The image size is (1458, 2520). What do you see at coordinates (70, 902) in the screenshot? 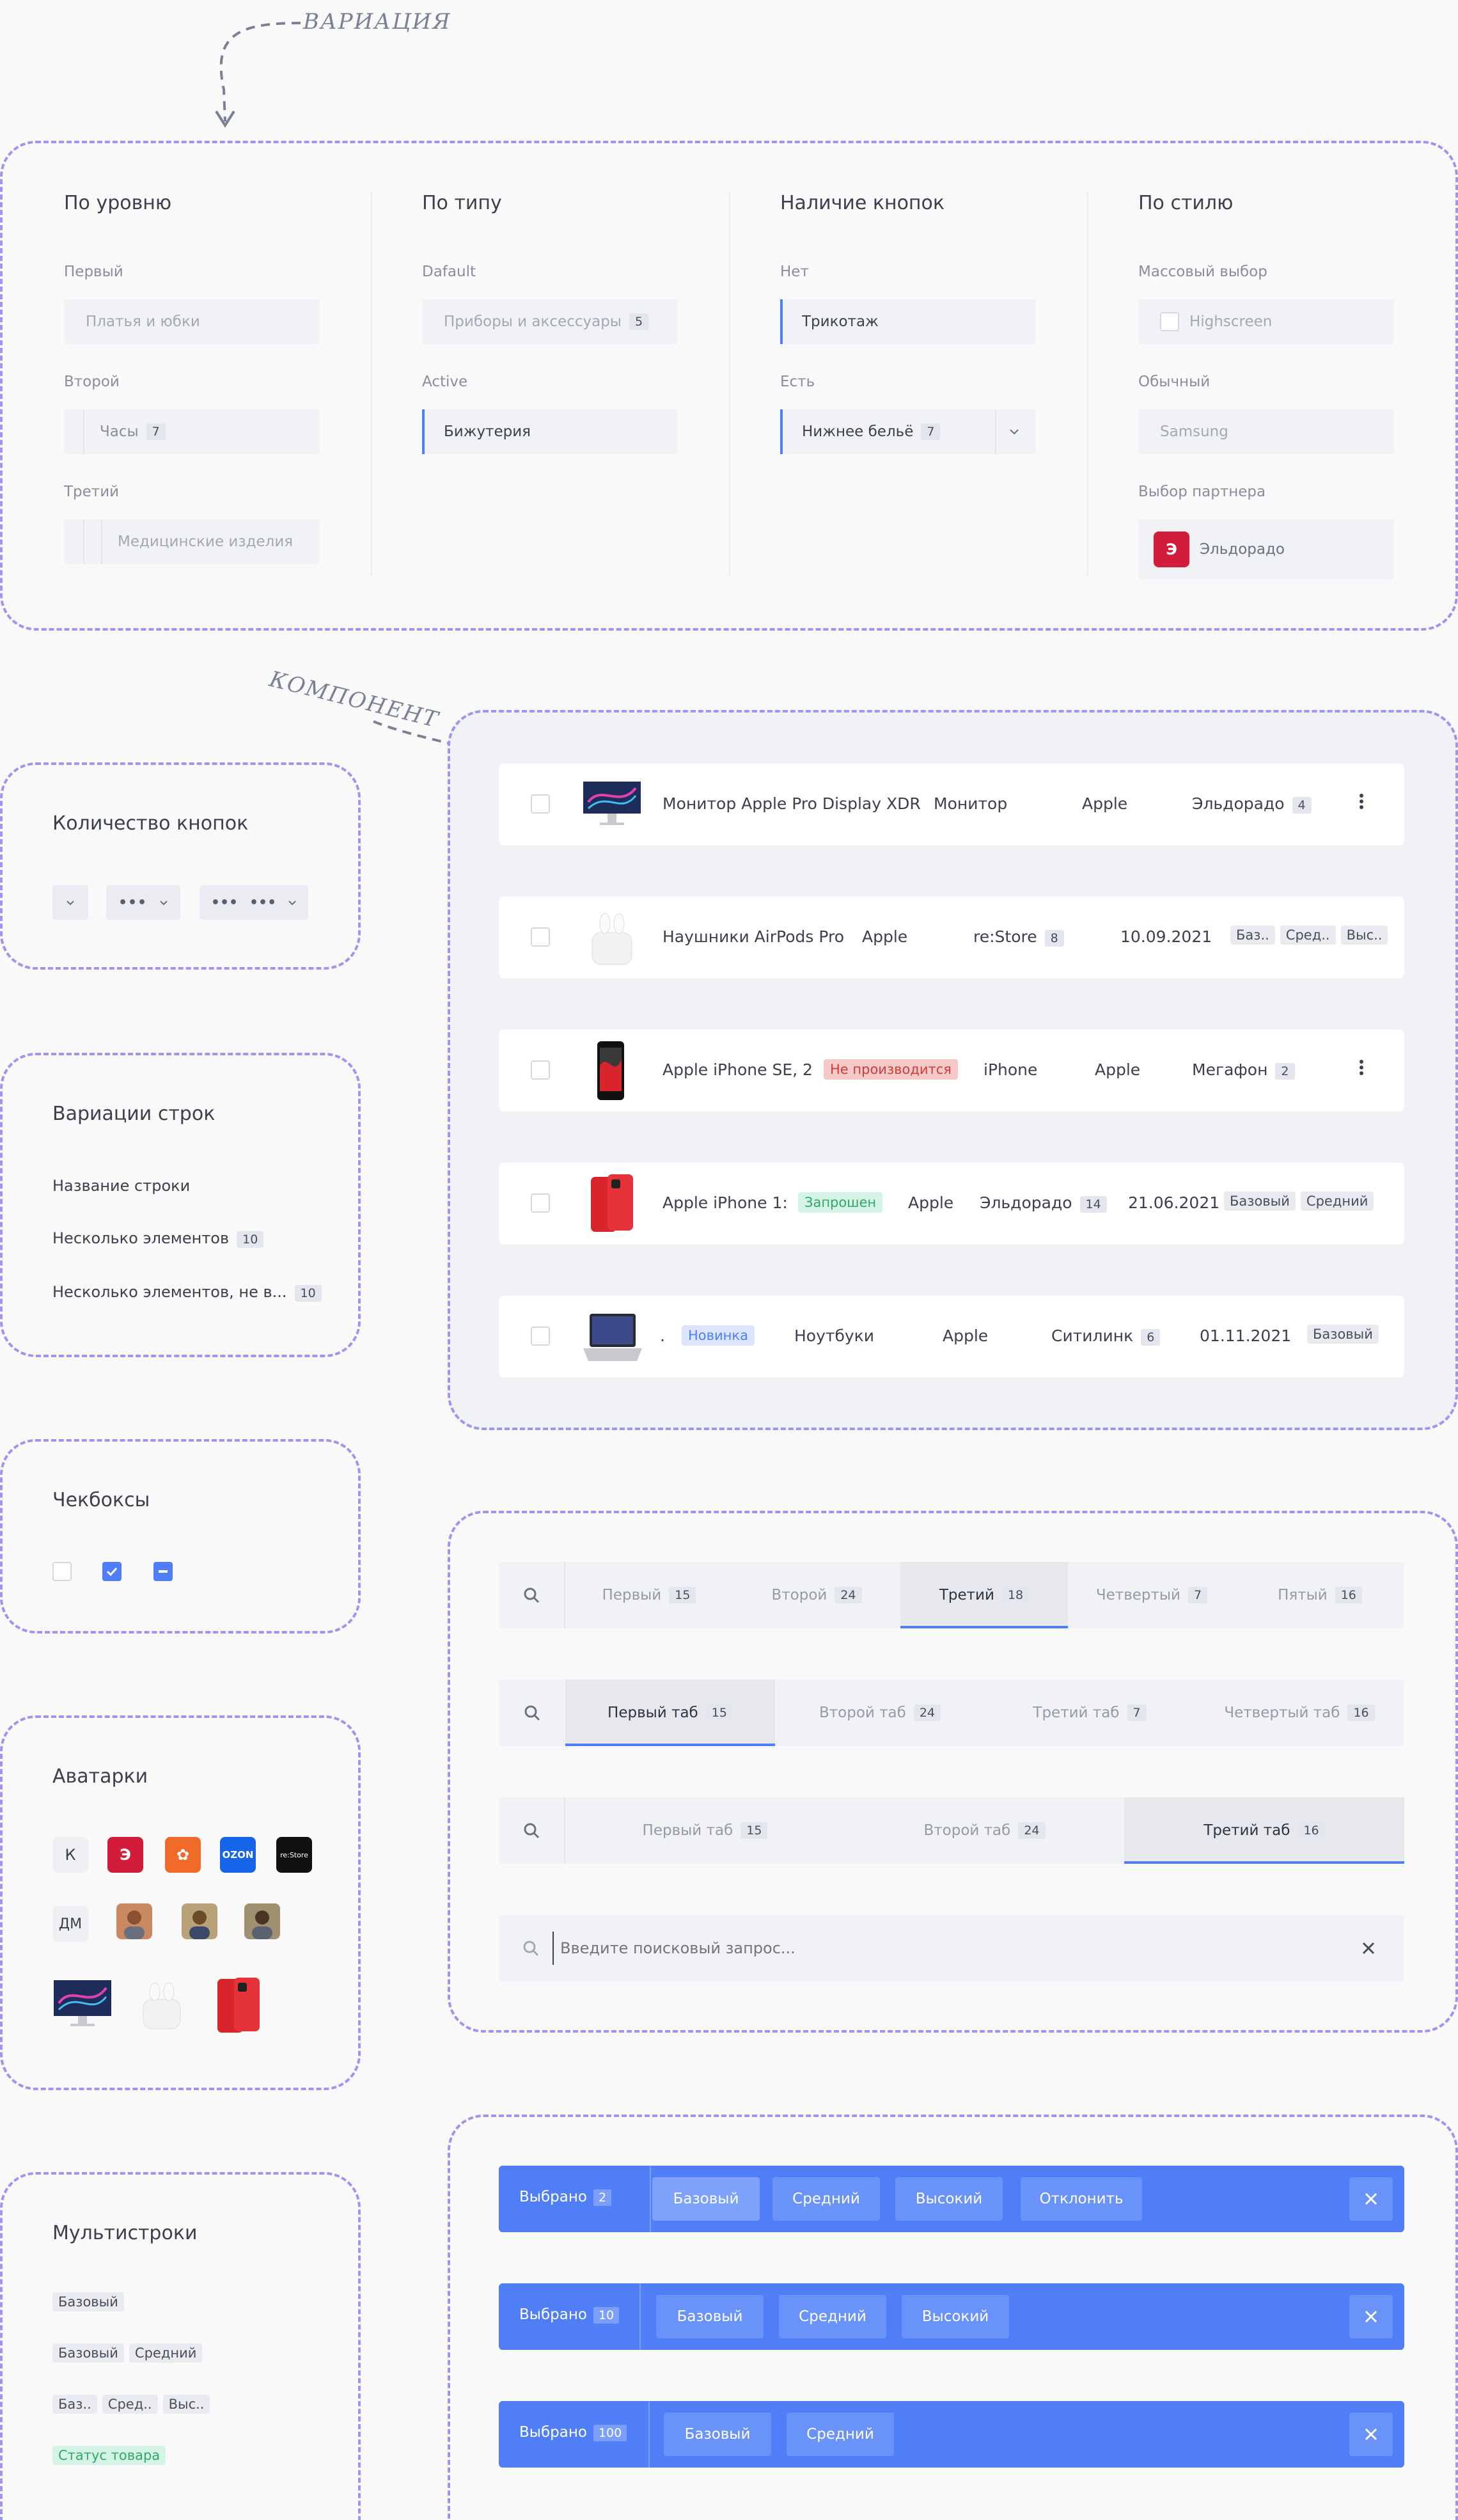
I see `chevron-button` at bounding box center [70, 902].